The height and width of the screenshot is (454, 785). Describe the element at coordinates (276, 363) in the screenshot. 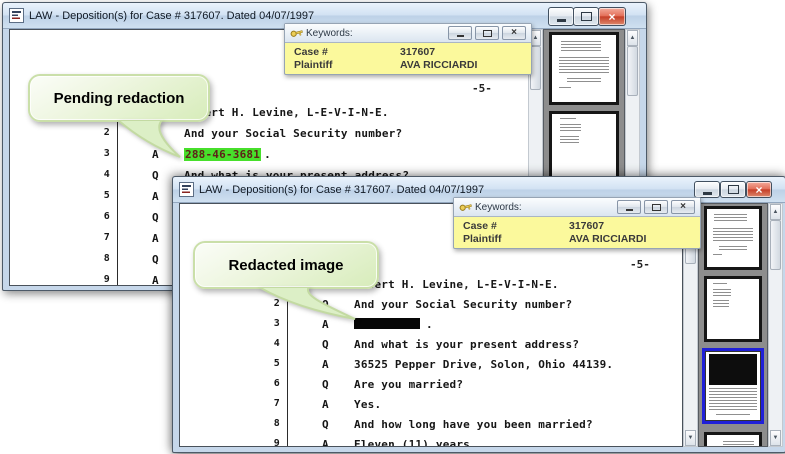

I see `line-number: 5` at that location.